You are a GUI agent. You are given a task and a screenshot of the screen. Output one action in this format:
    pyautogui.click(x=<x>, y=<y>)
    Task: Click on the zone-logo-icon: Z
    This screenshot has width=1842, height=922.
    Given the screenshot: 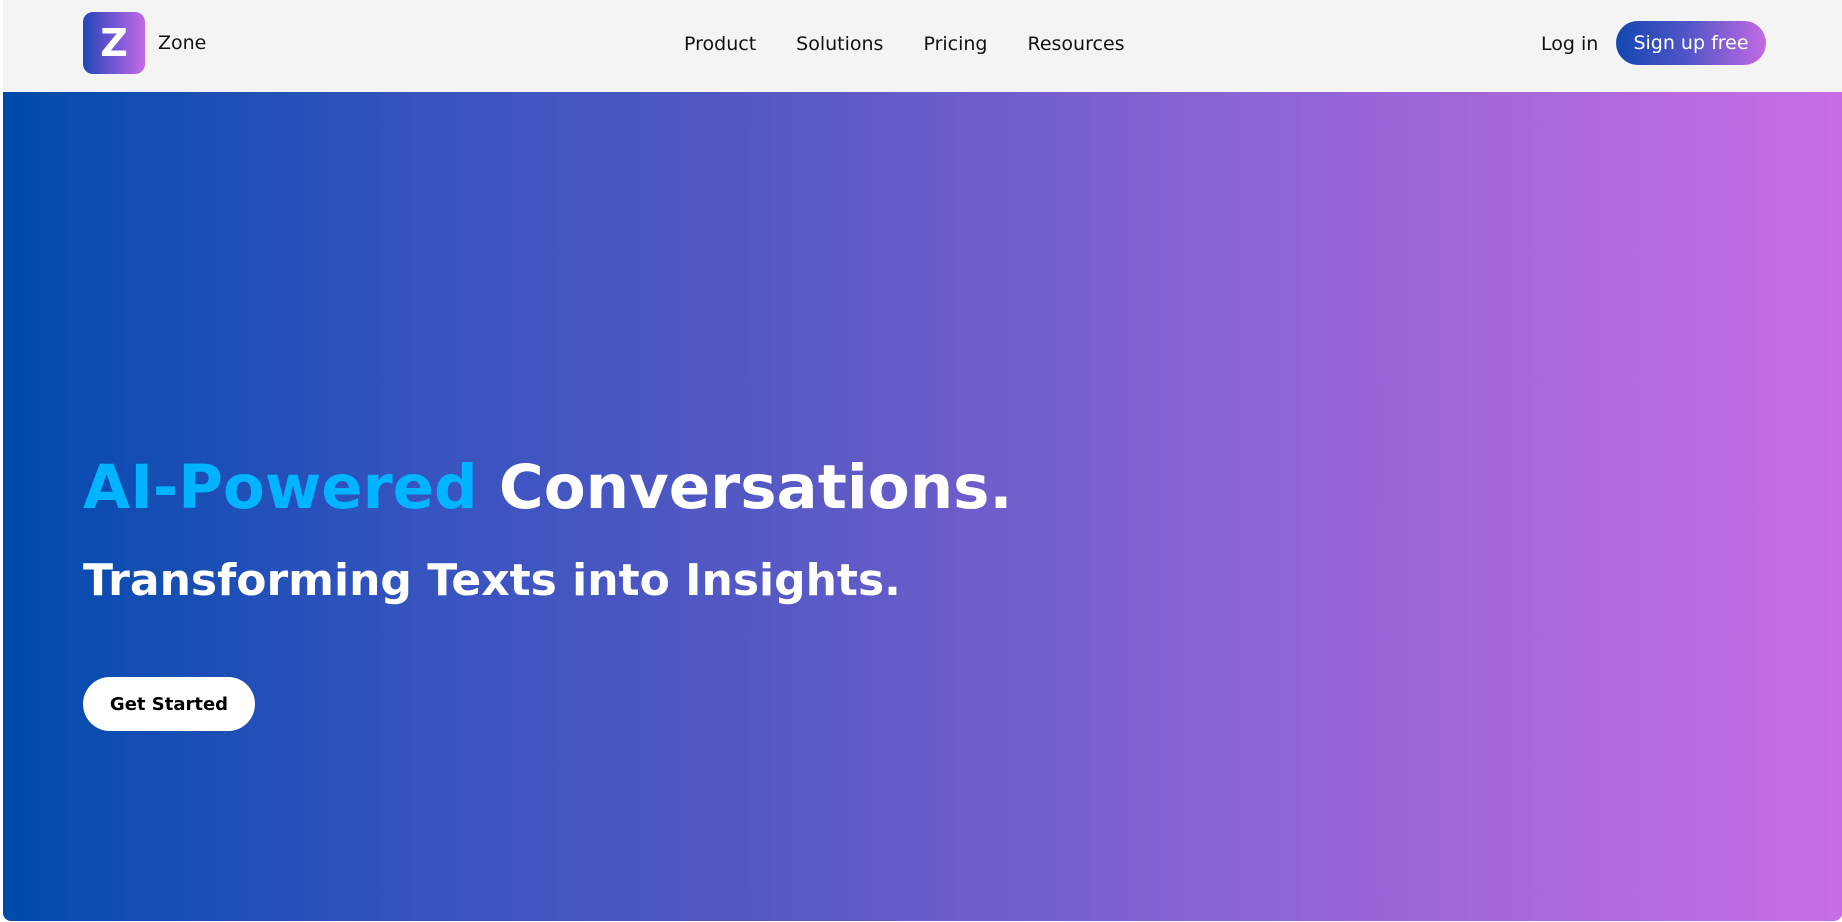 What is the action you would take?
    pyautogui.click(x=114, y=43)
    